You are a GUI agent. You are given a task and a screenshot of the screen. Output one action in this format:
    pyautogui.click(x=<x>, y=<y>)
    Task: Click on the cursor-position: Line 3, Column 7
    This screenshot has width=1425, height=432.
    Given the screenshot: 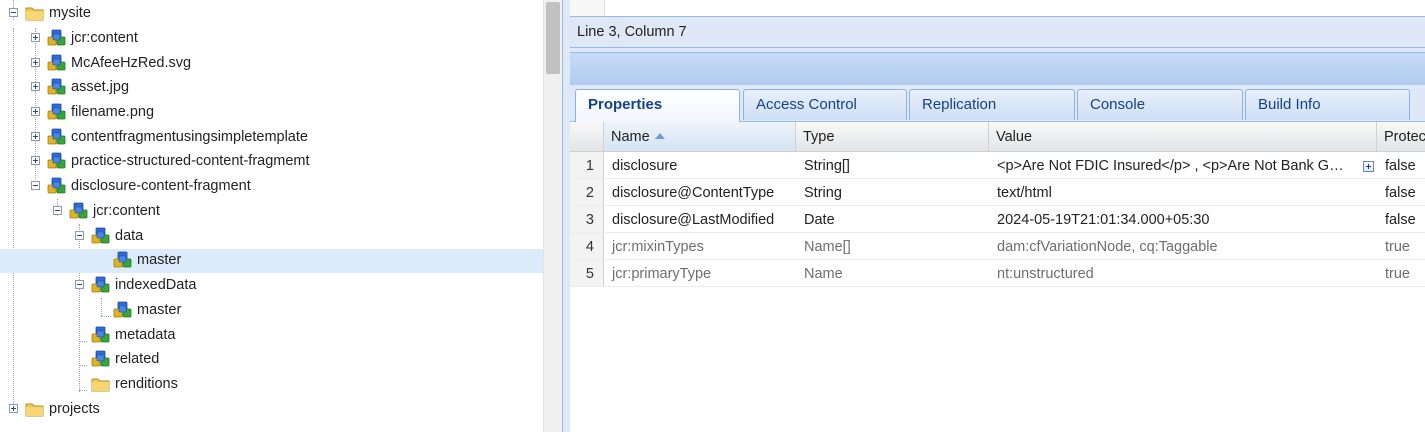 What is the action you would take?
    pyautogui.click(x=632, y=32)
    